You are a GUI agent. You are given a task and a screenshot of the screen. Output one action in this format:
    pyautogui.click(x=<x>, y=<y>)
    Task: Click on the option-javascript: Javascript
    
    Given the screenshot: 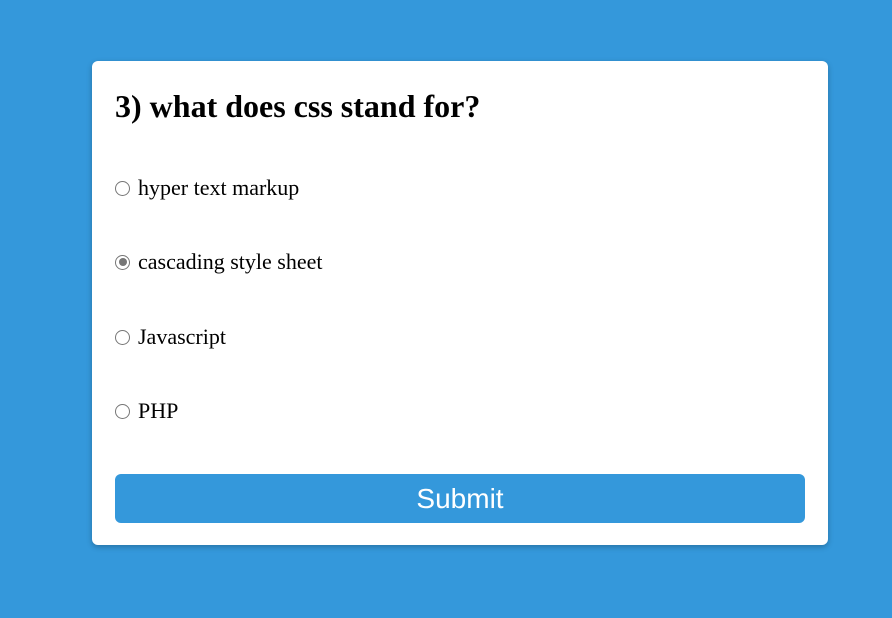 What is the action you would take?
    pyautogui.click(x=170, y=337)
    